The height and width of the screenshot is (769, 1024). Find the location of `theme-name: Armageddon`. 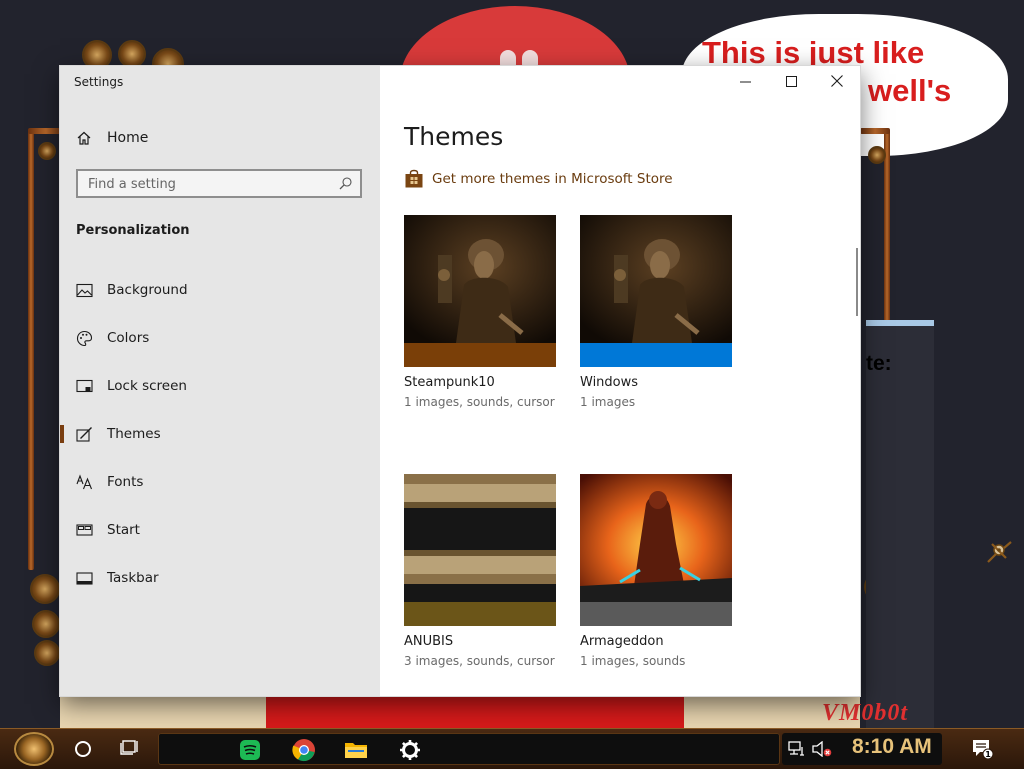

theme-name: Armageddon is located at coordinates (622, 641).